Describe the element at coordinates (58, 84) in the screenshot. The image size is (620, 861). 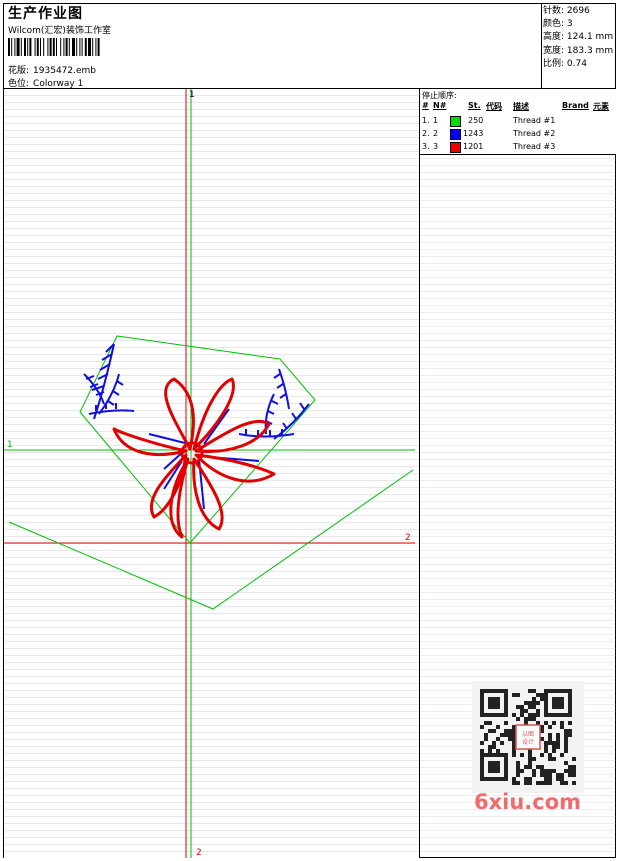
I see `colorway-value: Colorway 1` at that location.